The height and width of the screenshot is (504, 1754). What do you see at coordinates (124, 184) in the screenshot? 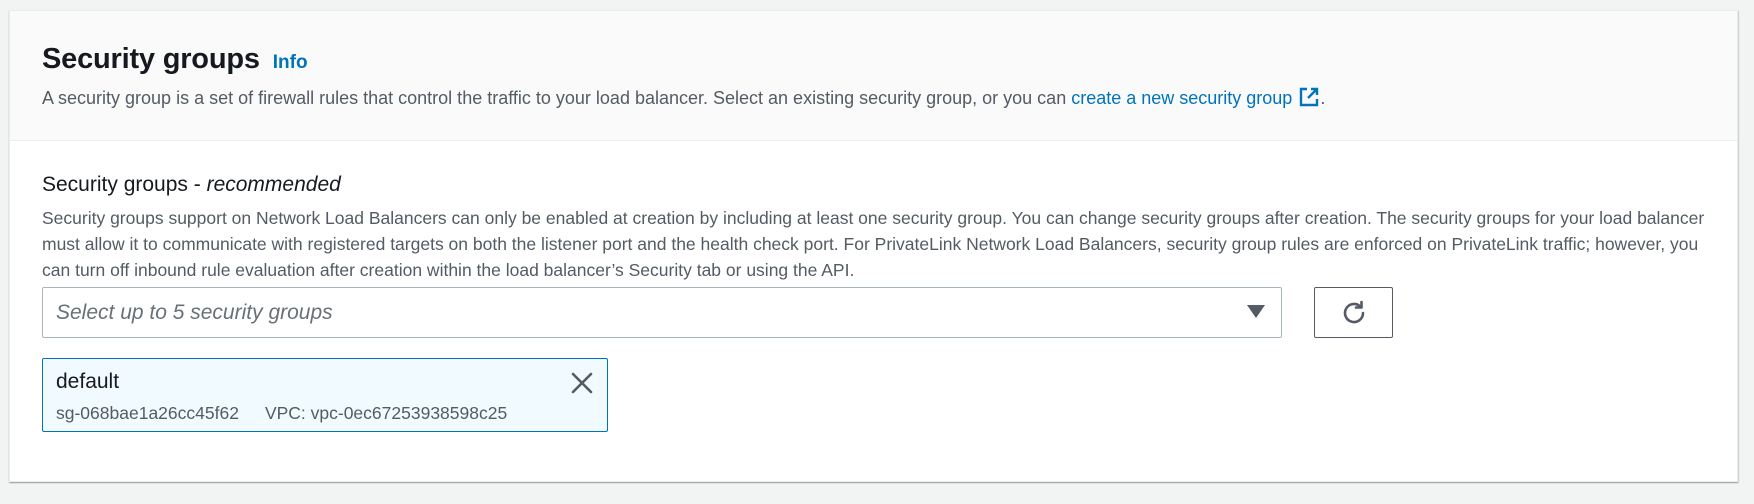
I see `field-label-text: Security groups -` at bounding box center [124, 184].